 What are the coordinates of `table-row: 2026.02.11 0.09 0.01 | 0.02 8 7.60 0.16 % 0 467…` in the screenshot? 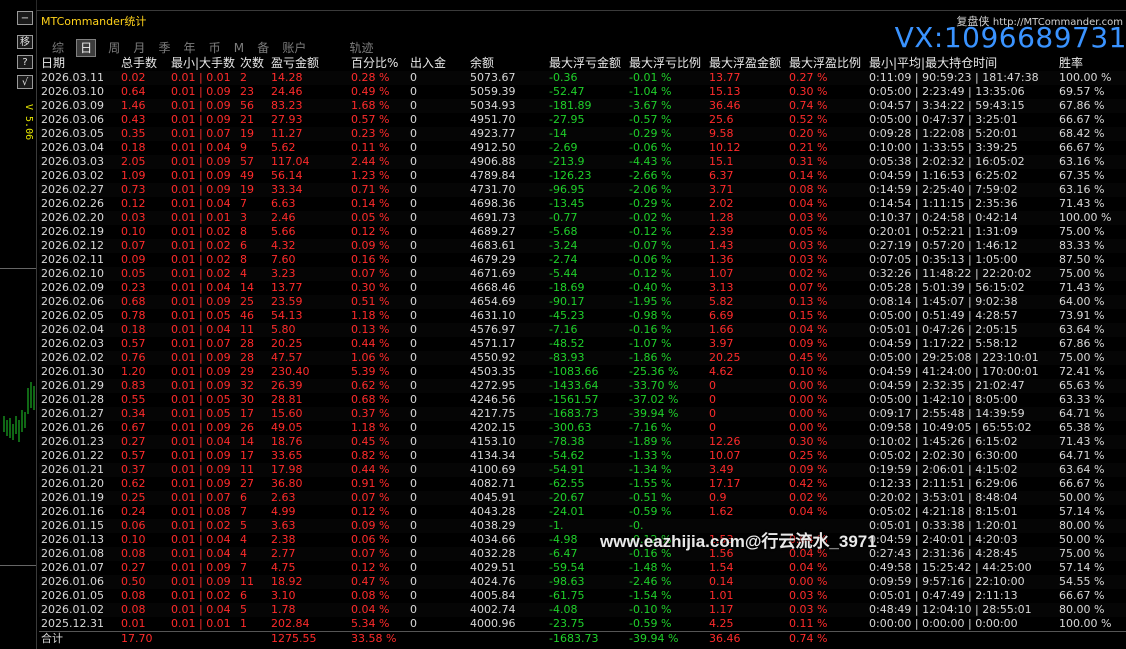 It's located at (582, 260).